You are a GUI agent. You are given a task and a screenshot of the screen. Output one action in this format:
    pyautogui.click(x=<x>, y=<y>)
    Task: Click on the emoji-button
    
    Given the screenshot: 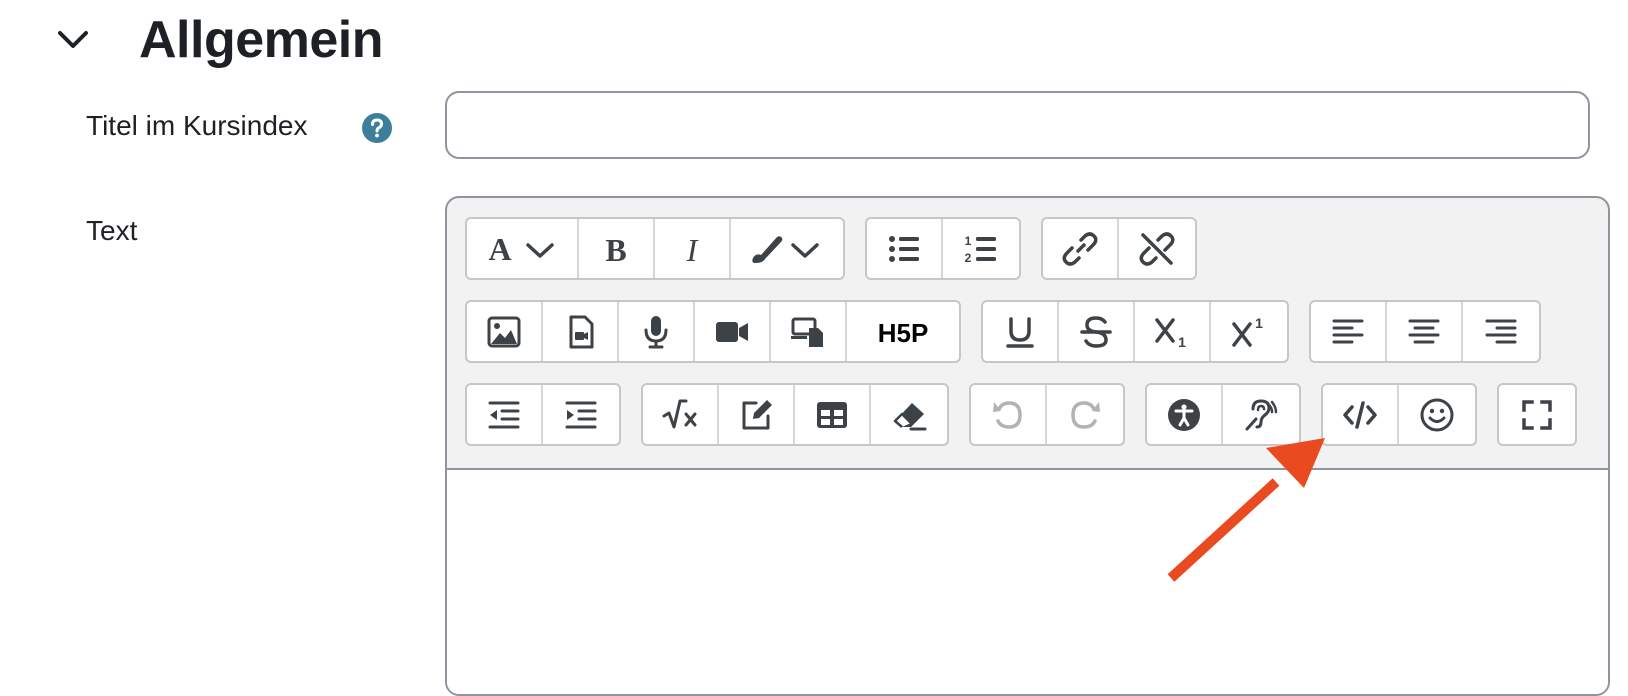 What is the action you would take?
    pyautogui.click(x=1437, y=414)
    